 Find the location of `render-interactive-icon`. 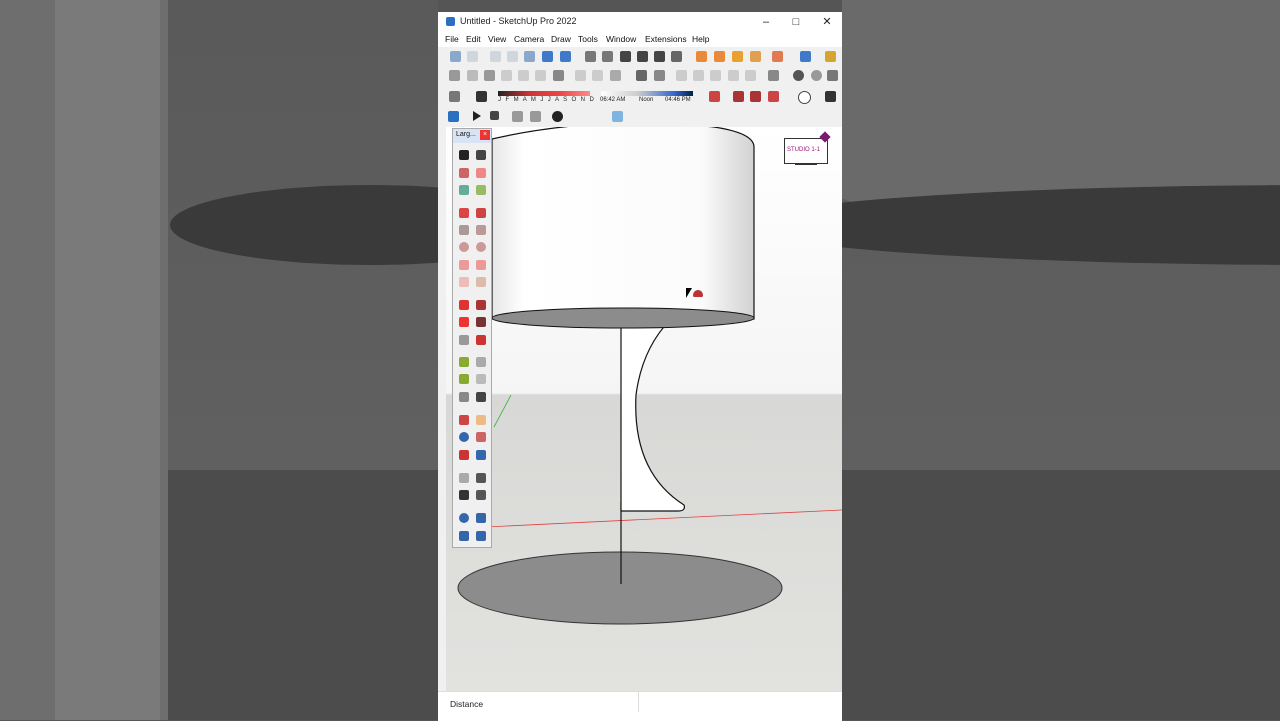

render-interactive-icon is located at coordinates (738, 96).